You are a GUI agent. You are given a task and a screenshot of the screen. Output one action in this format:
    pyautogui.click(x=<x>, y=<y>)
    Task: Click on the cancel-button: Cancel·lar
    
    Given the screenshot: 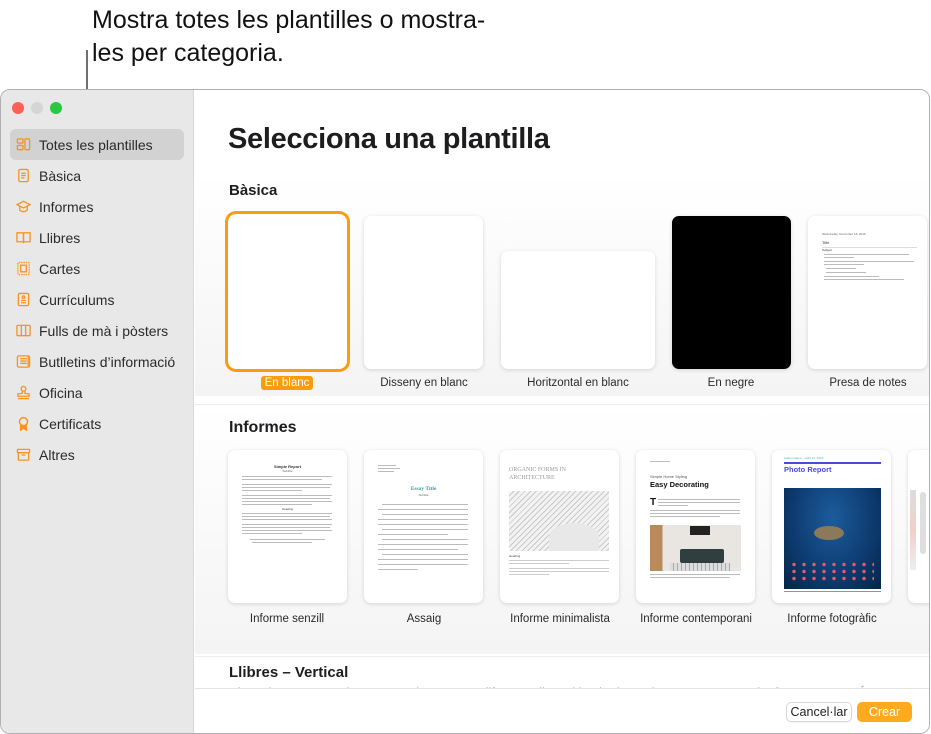 What is the action you would take?
    pyautogui.click(x=819, y=712)
    